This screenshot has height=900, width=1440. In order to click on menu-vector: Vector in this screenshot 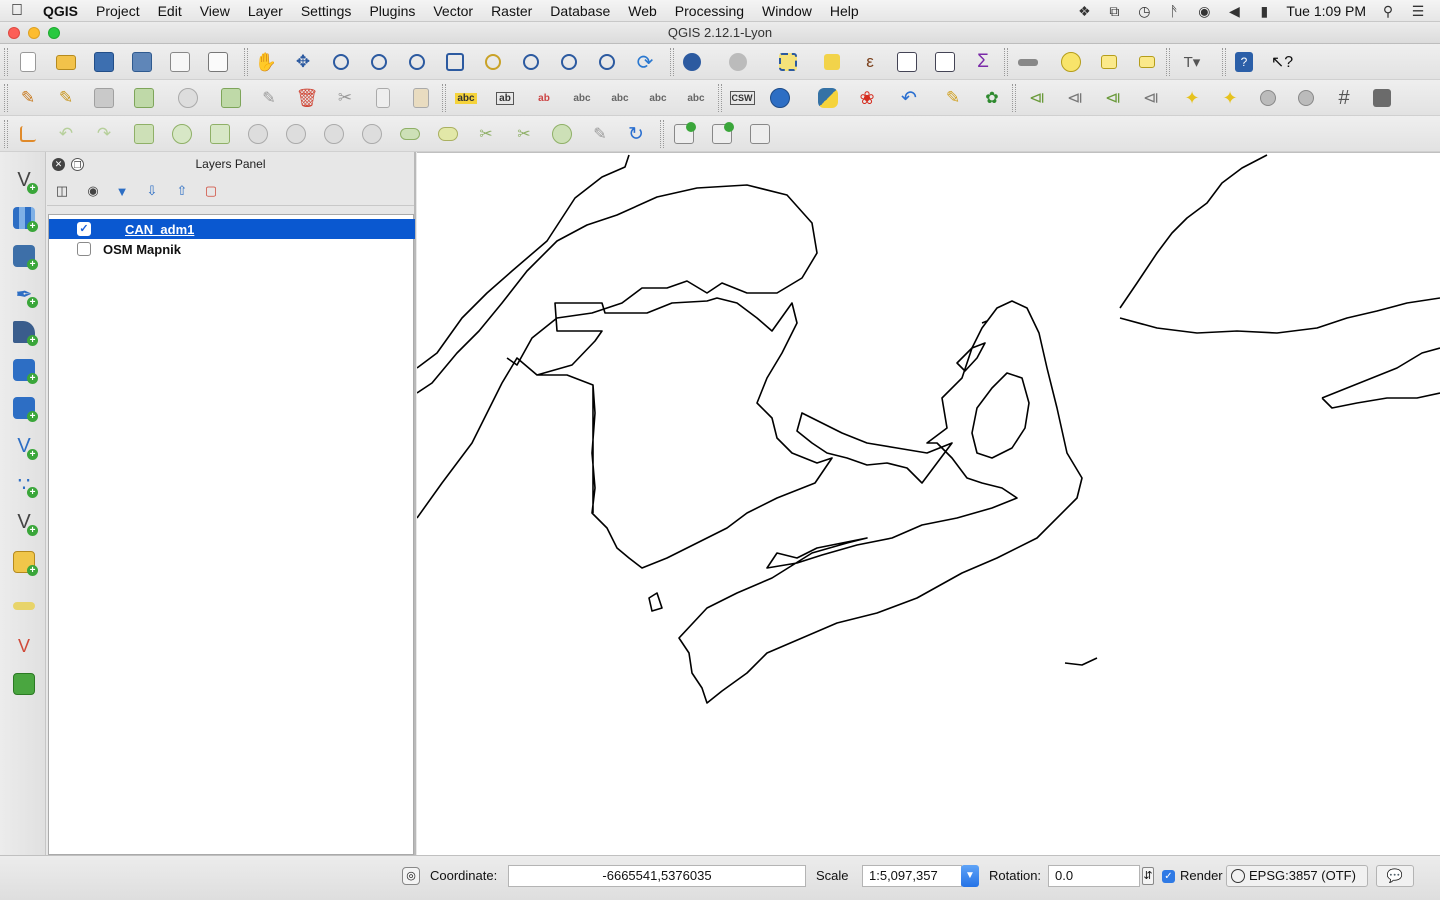, I will do `click(453, 11)`.